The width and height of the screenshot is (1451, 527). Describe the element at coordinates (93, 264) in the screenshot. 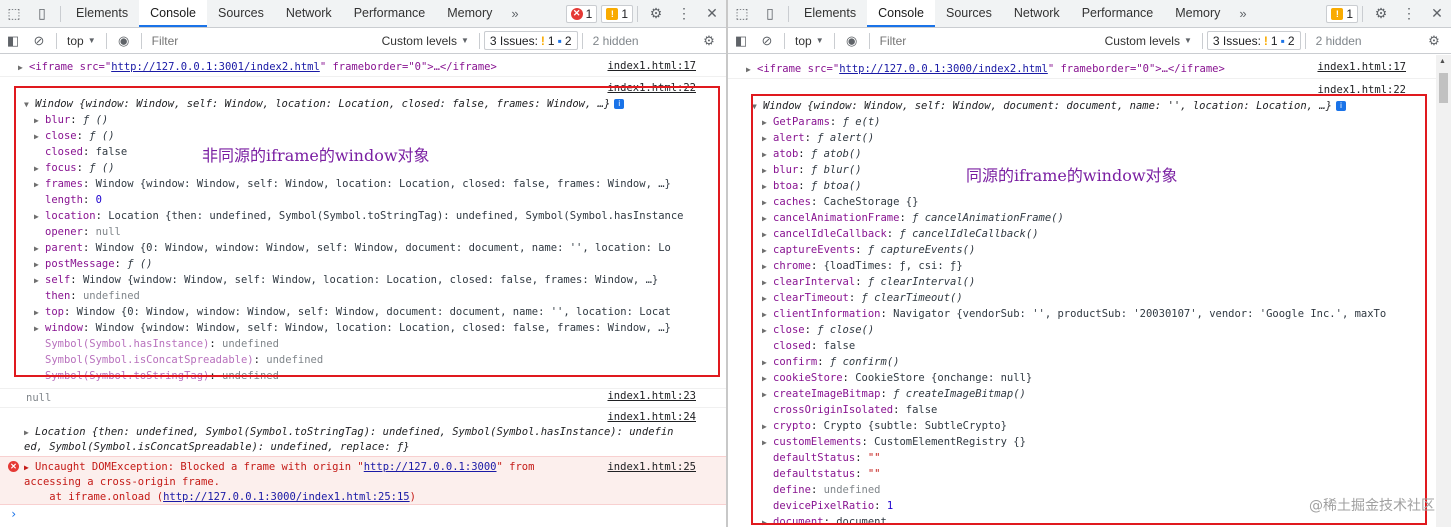

I see `property-row: ▶ postMessage: ƒ ()` at that location.